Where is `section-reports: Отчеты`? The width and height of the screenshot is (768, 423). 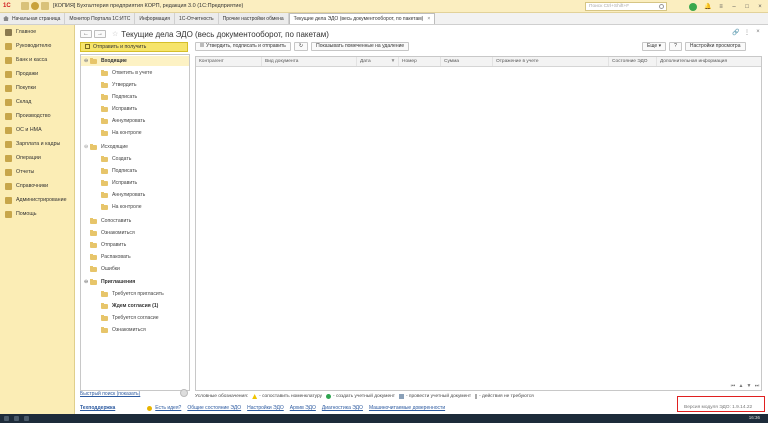
section-reports: Отчеты is located at coordinates (37, 172).